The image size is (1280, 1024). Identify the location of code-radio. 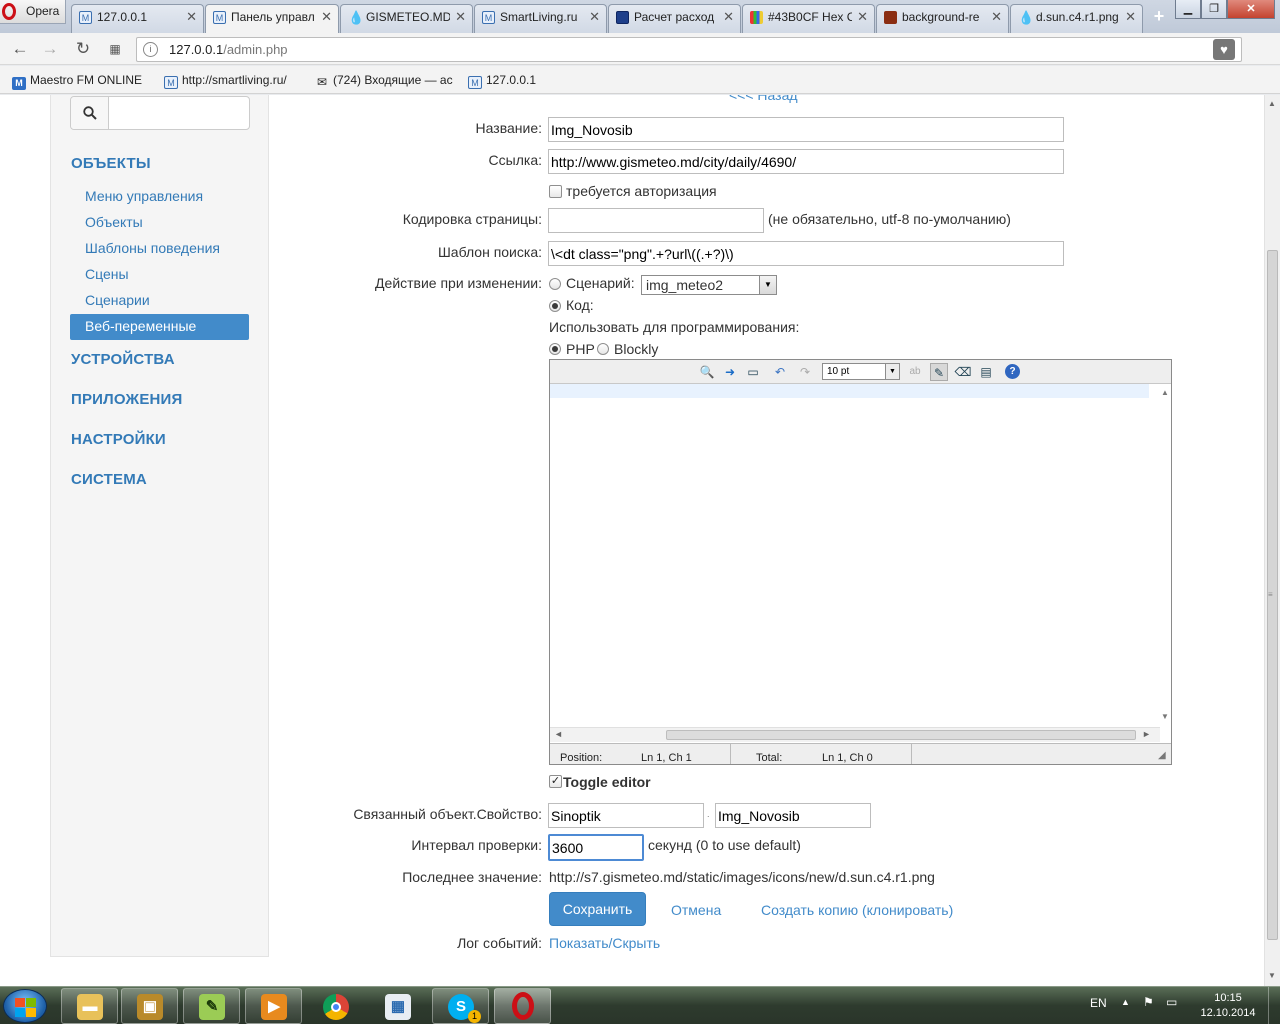
(555, 306).